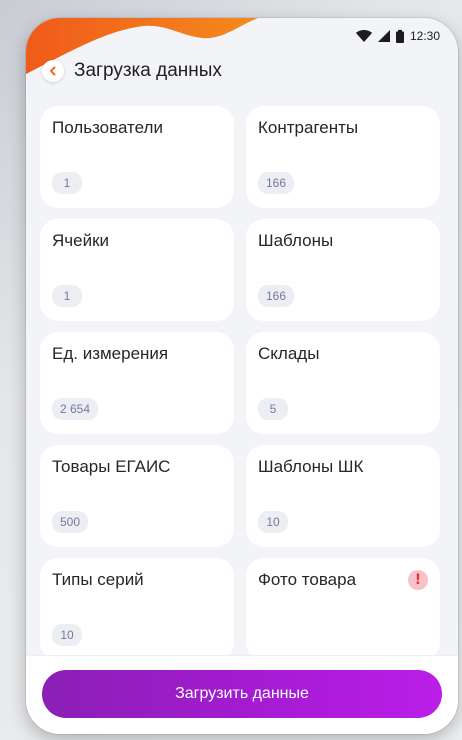  Describe the element at coordinates (343, 383) in the screenshot. I see `card-warehouses: Склады 5` at that location.